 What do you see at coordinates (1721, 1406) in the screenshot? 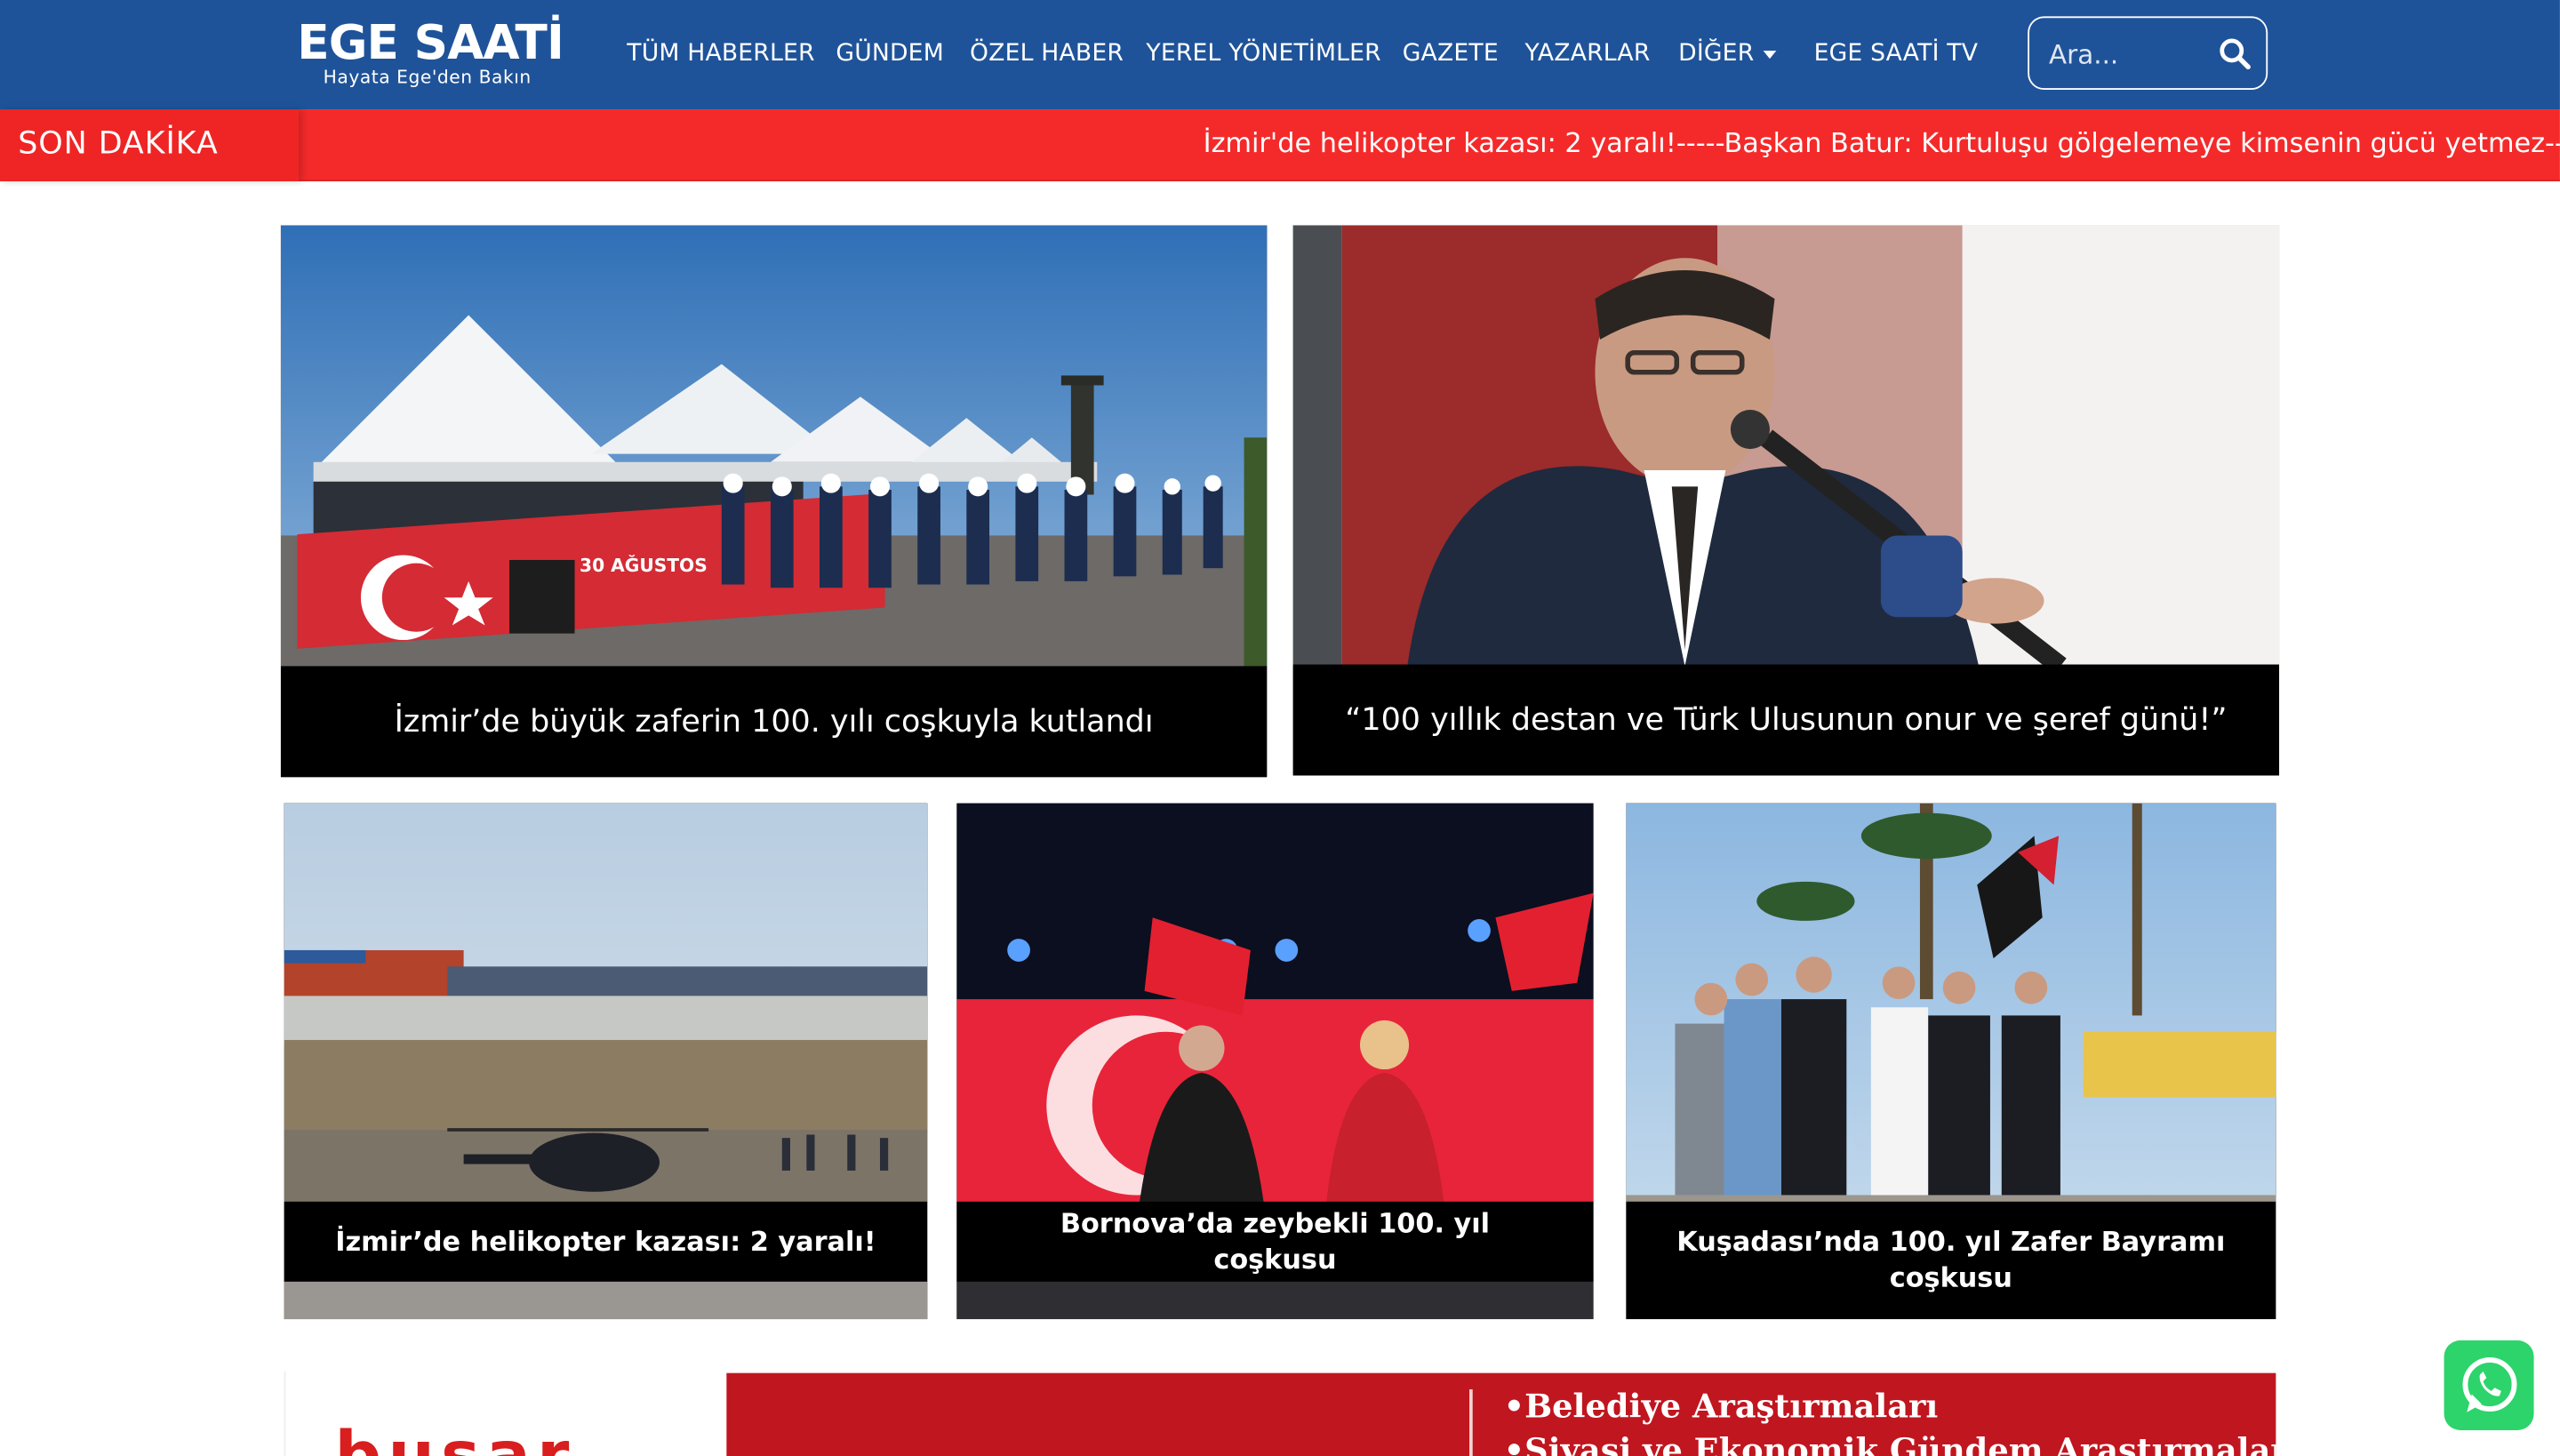
I see `banner-line-1: •Belediye Araştırmaları` at bounding box center [1721, 1406].